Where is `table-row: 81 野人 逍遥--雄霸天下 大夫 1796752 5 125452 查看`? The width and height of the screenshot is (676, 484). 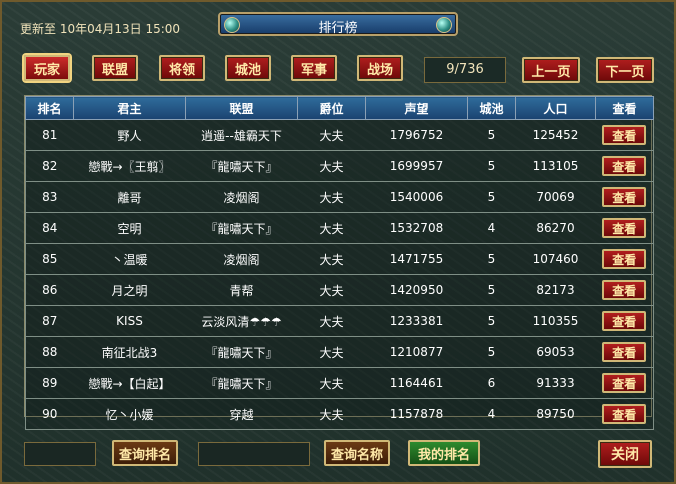 table-row: 81 野人 逍遥--雄霸天下 大夫 1796752 5 125452 查看 is located at coordinates (339, 135).